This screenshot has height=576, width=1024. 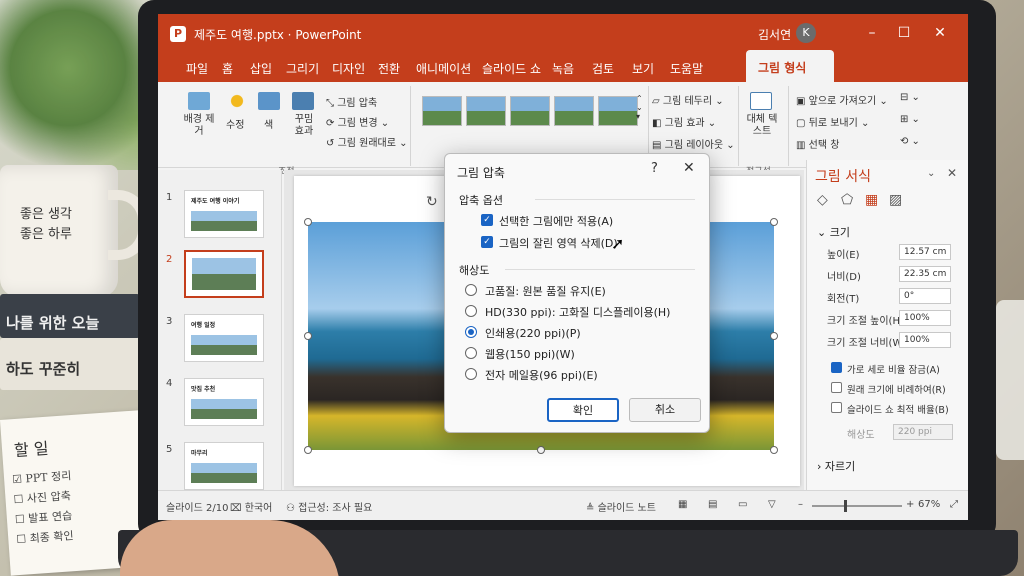 What do you see at coordinates (836, 407) in the screenshot?
I see `best-scale-checkbox` at bounding box center [836, 407].